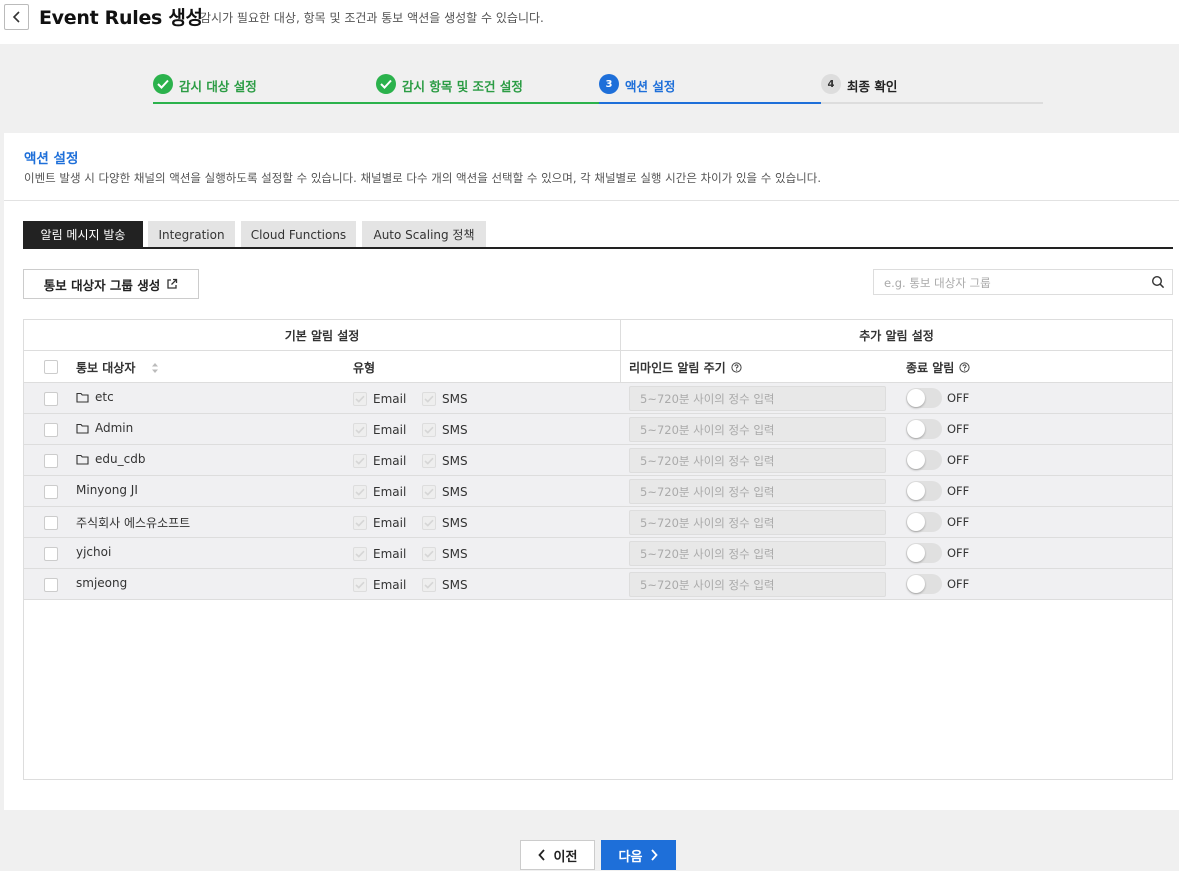 Image resolution: width=1179 pixels, height=871 pixels. What do you see at coordinates (104, 397) in the screenshot?
I see `recipient-label: etc` at bounding box center [104, 397].